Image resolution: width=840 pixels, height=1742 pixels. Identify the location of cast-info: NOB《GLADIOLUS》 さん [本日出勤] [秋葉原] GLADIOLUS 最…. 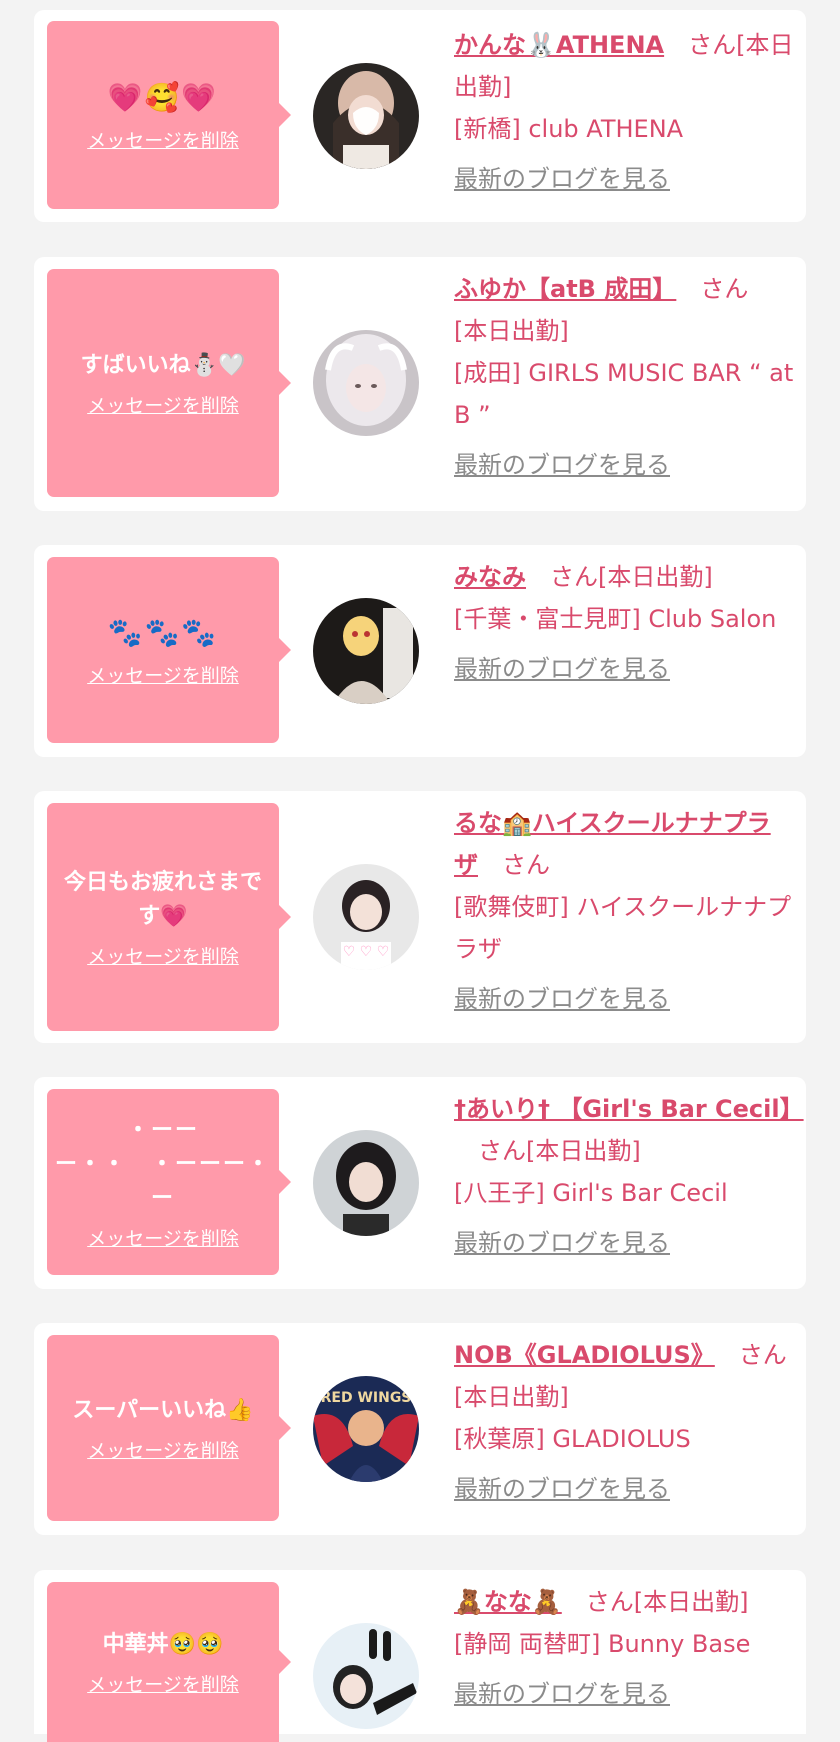
(624, 1422).